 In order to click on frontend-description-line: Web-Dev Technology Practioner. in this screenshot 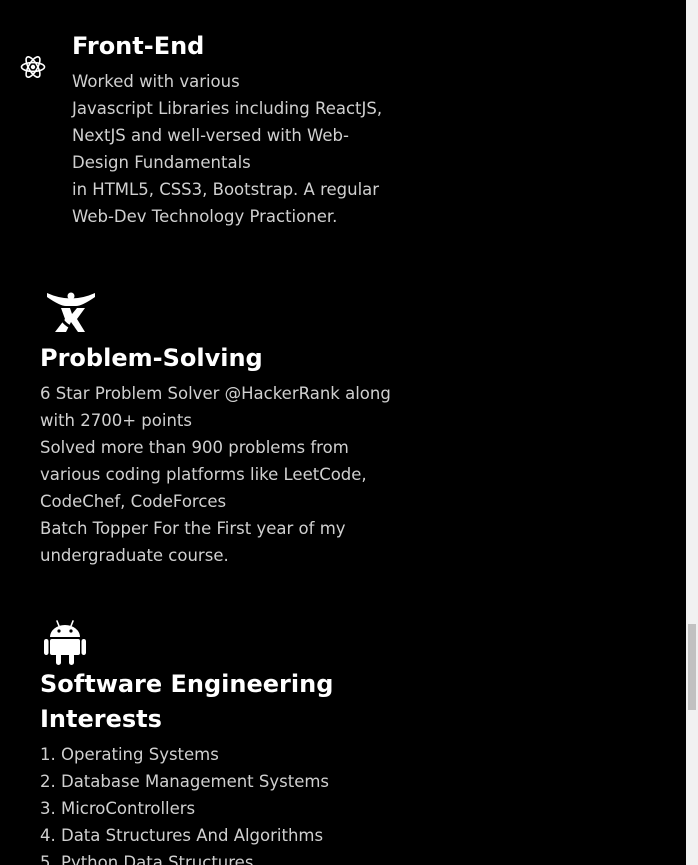, I will do `click(205, 216)`.